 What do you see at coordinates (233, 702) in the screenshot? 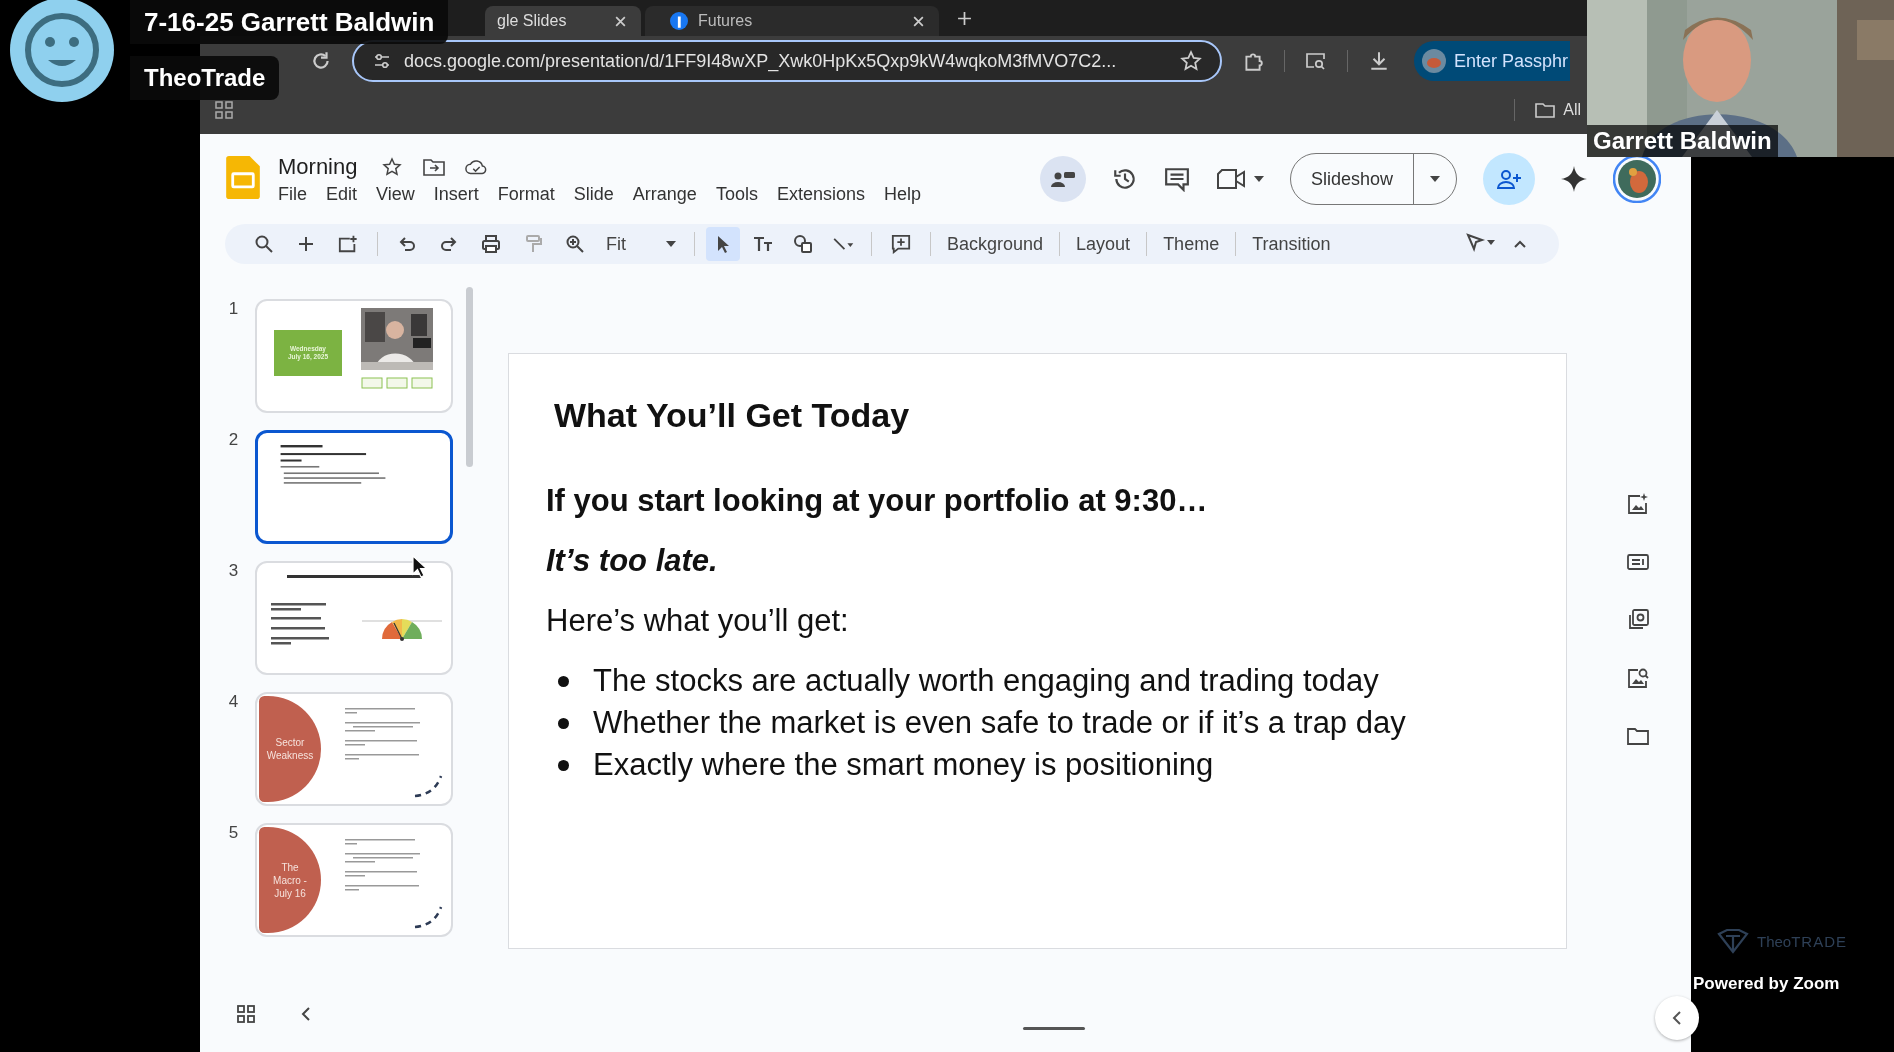
I see `slide-number: 4` at bounding box center [233, 702].